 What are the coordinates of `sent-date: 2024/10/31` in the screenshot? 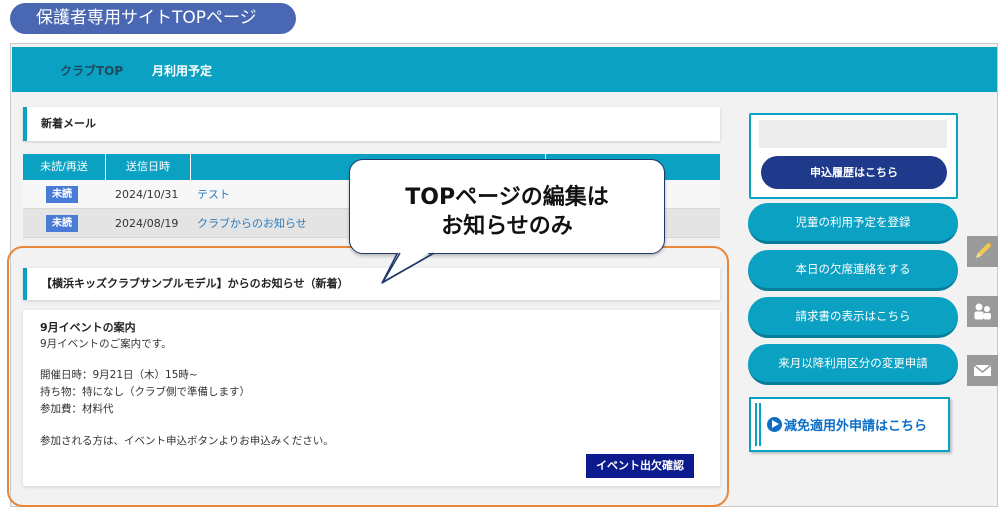 It's located at (147, 194).